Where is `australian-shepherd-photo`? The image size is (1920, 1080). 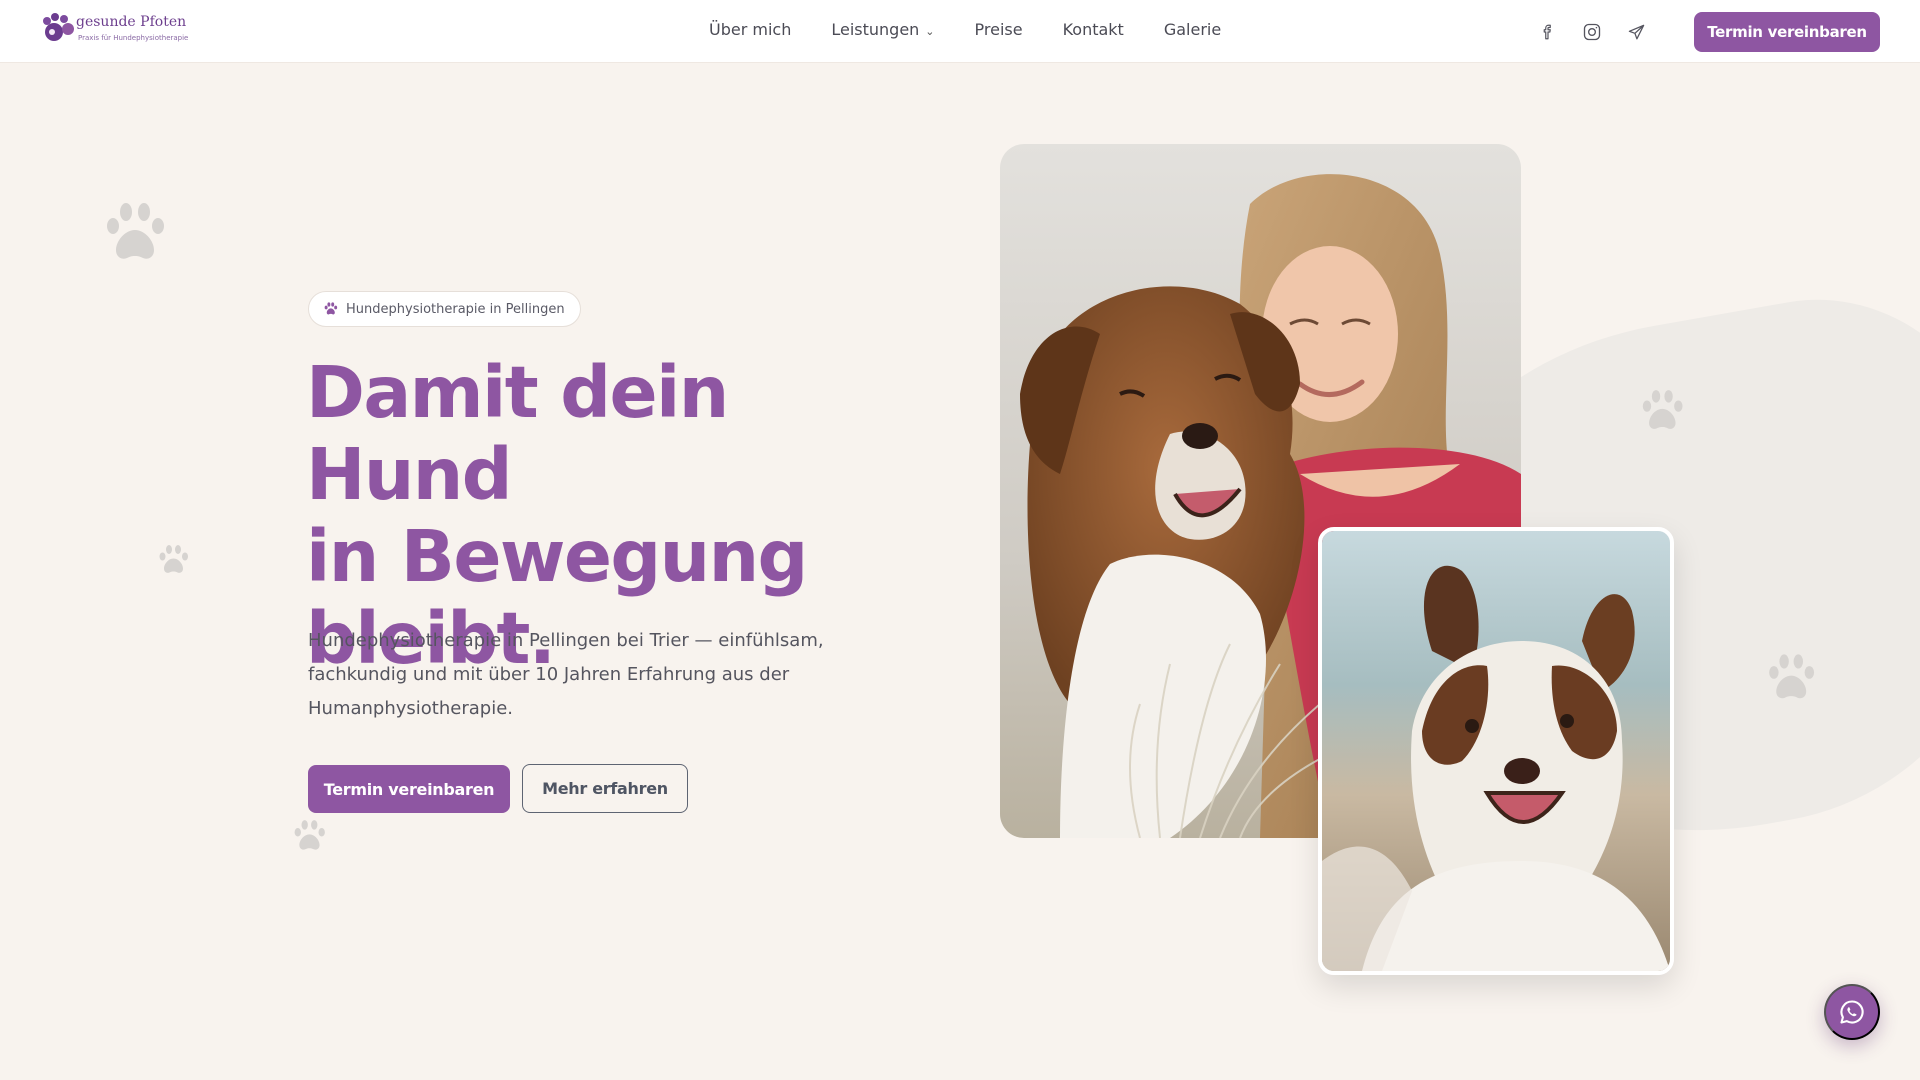
australian-shepherd-photo is located at coordinates (1496, 751).